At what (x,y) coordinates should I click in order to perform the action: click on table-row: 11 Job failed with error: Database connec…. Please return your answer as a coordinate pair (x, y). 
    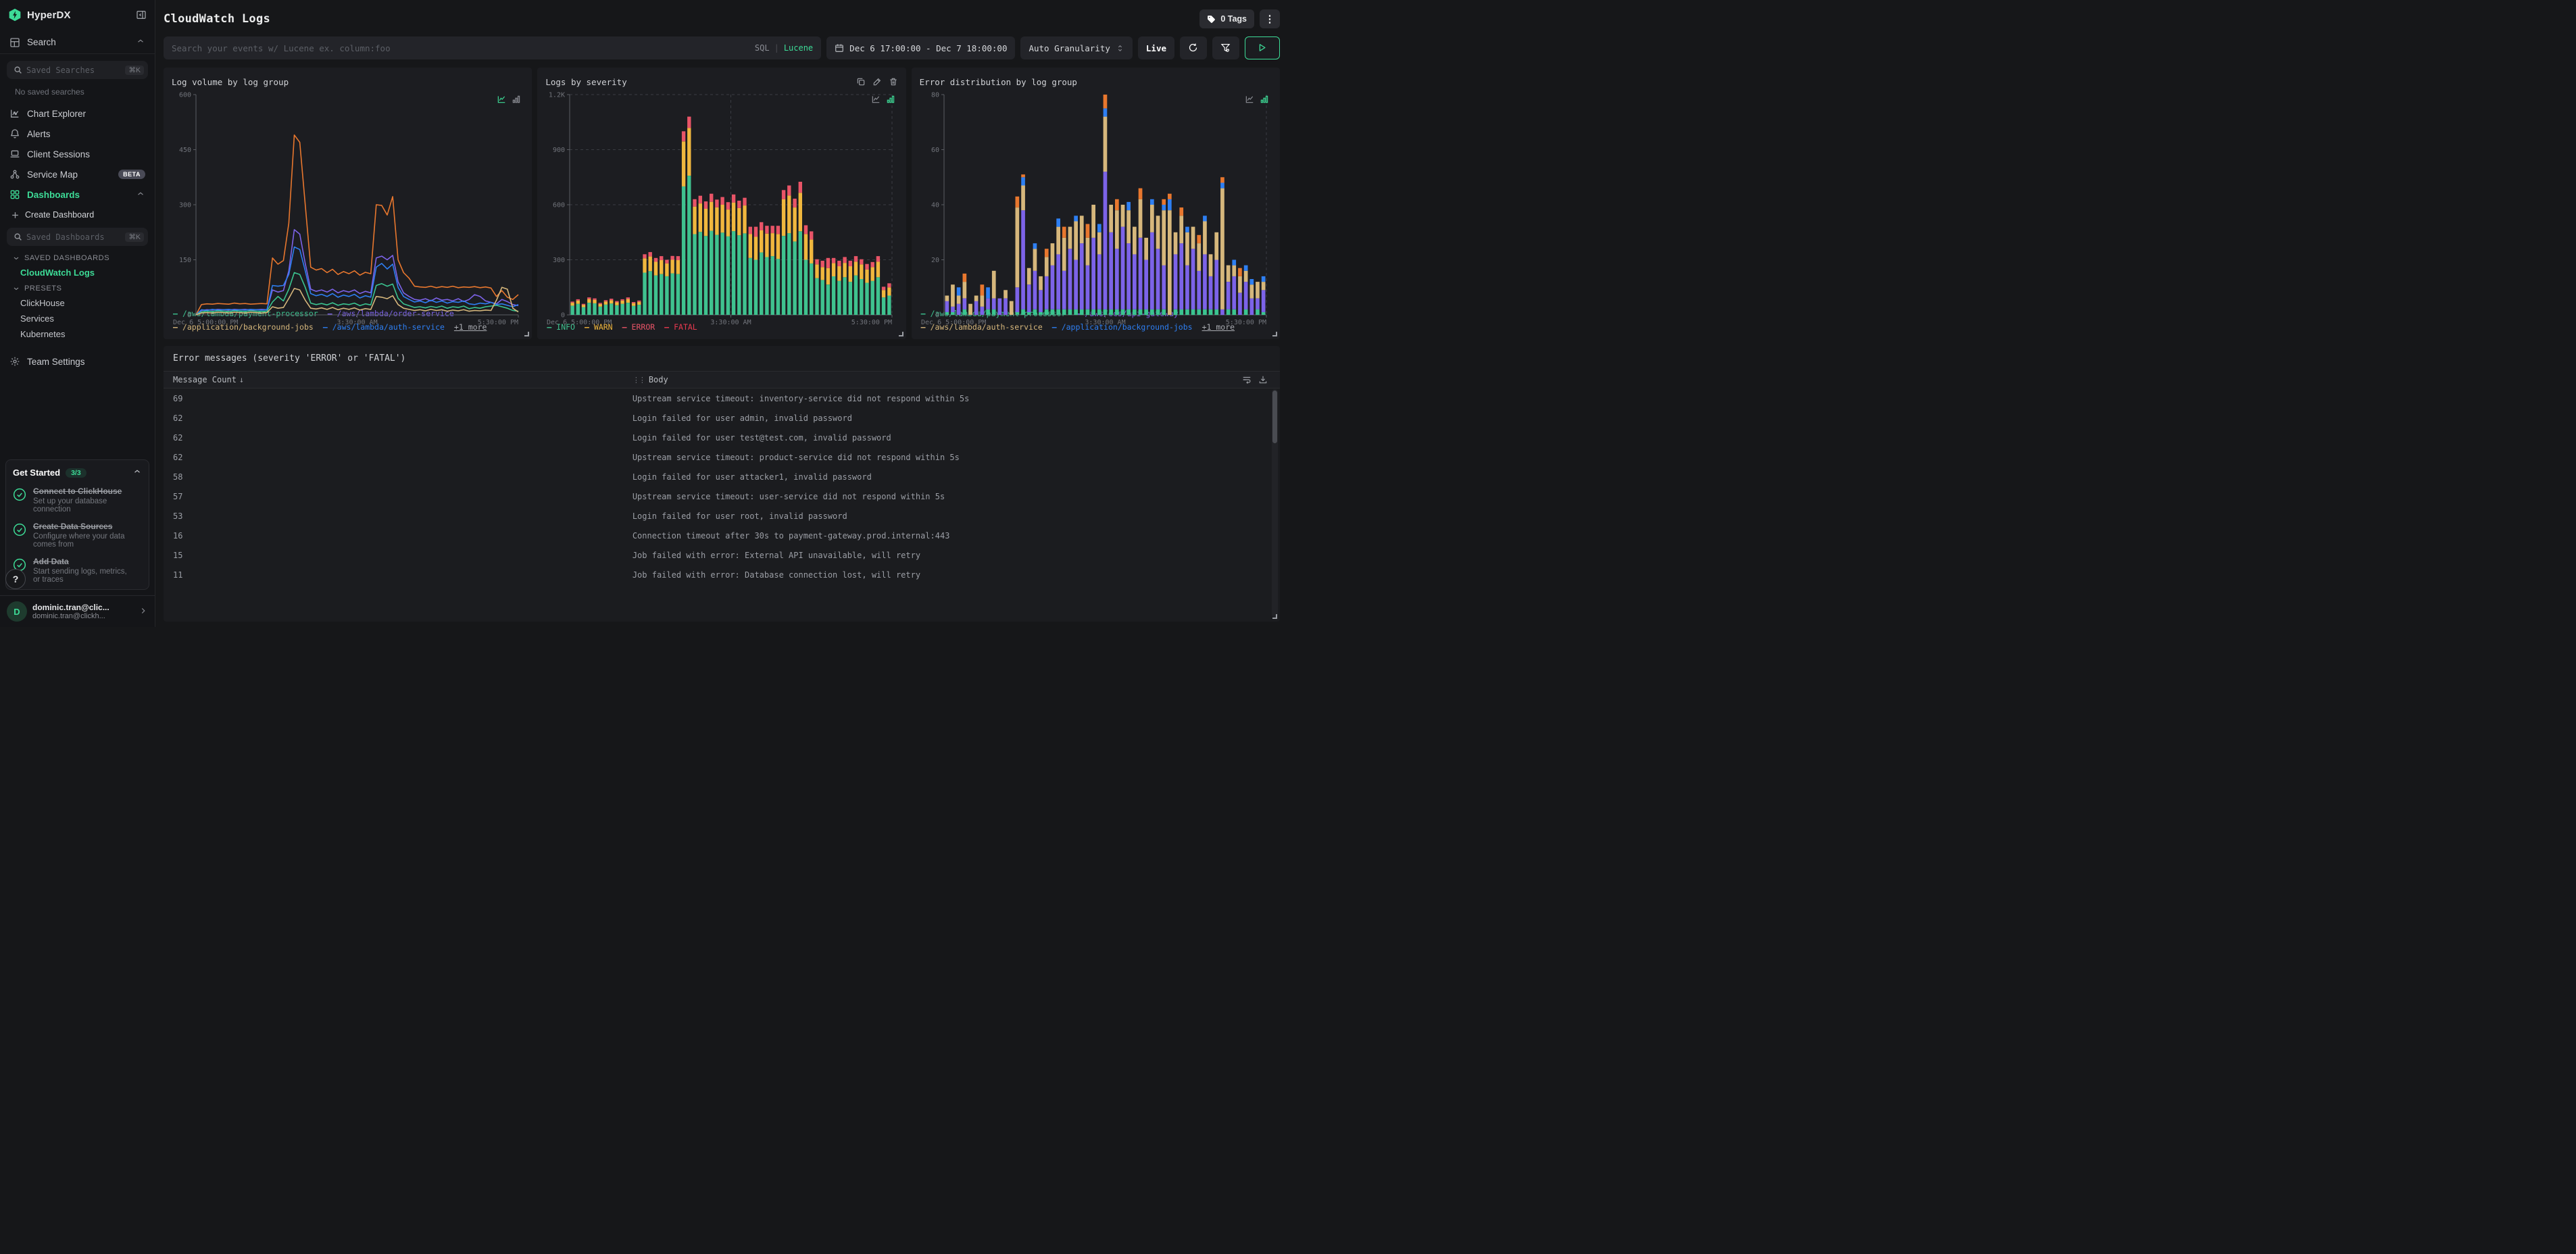
    Looking at the image, I should click on (722, 574).